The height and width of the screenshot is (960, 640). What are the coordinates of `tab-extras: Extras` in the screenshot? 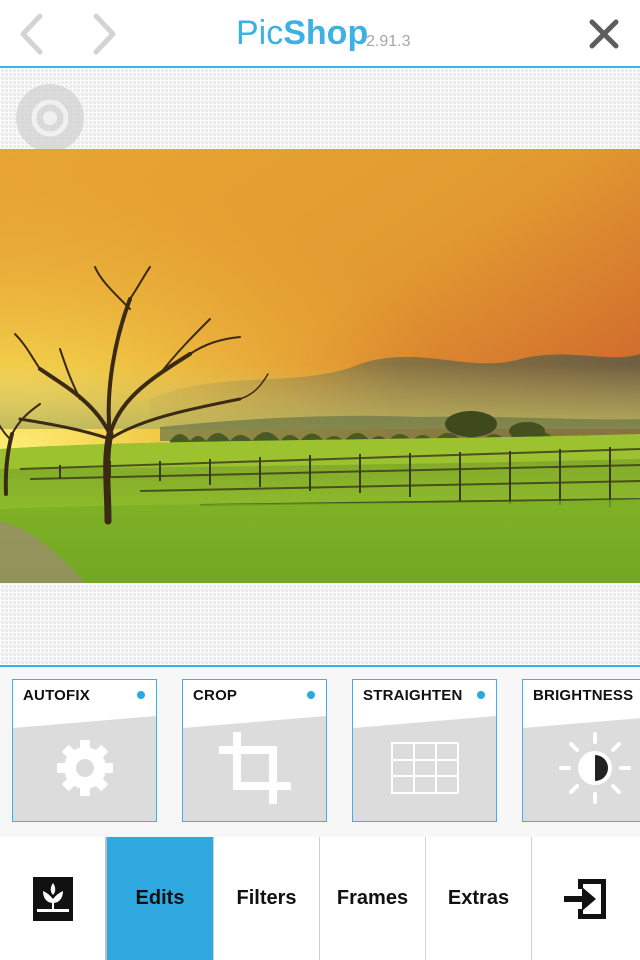 It's located at (479, 898).